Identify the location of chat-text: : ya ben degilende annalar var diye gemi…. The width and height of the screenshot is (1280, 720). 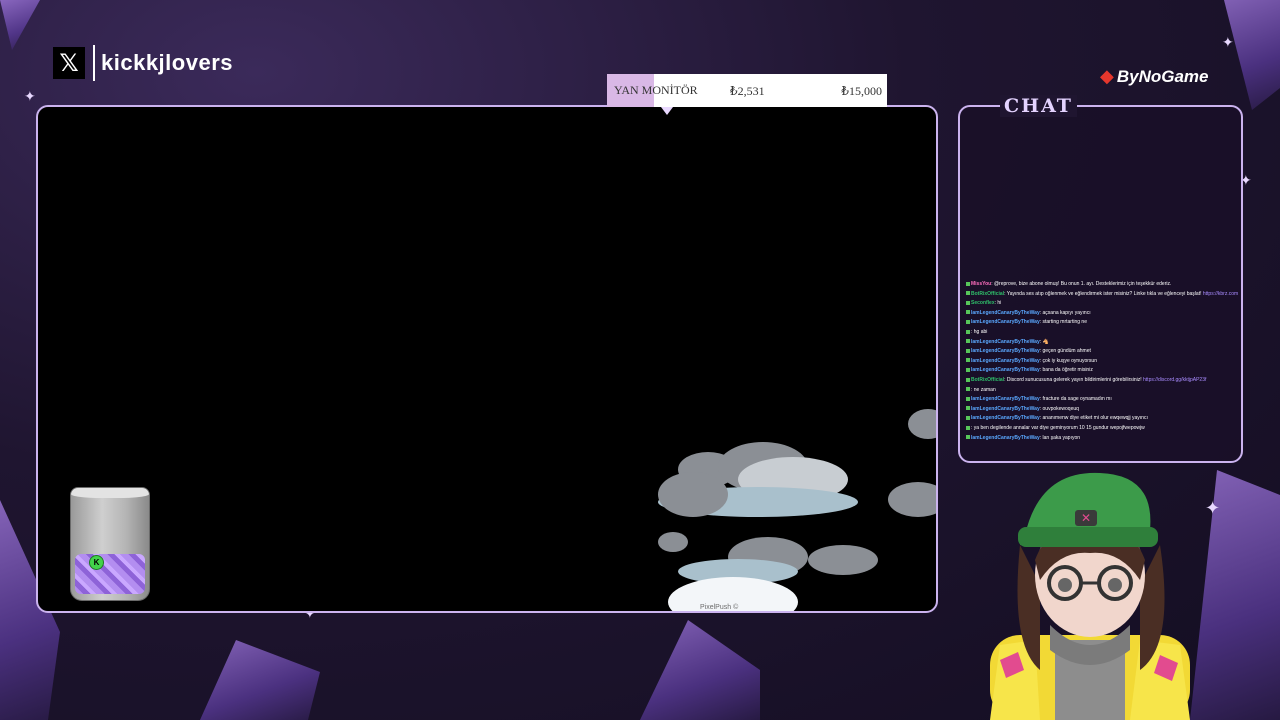
(1058, 427).